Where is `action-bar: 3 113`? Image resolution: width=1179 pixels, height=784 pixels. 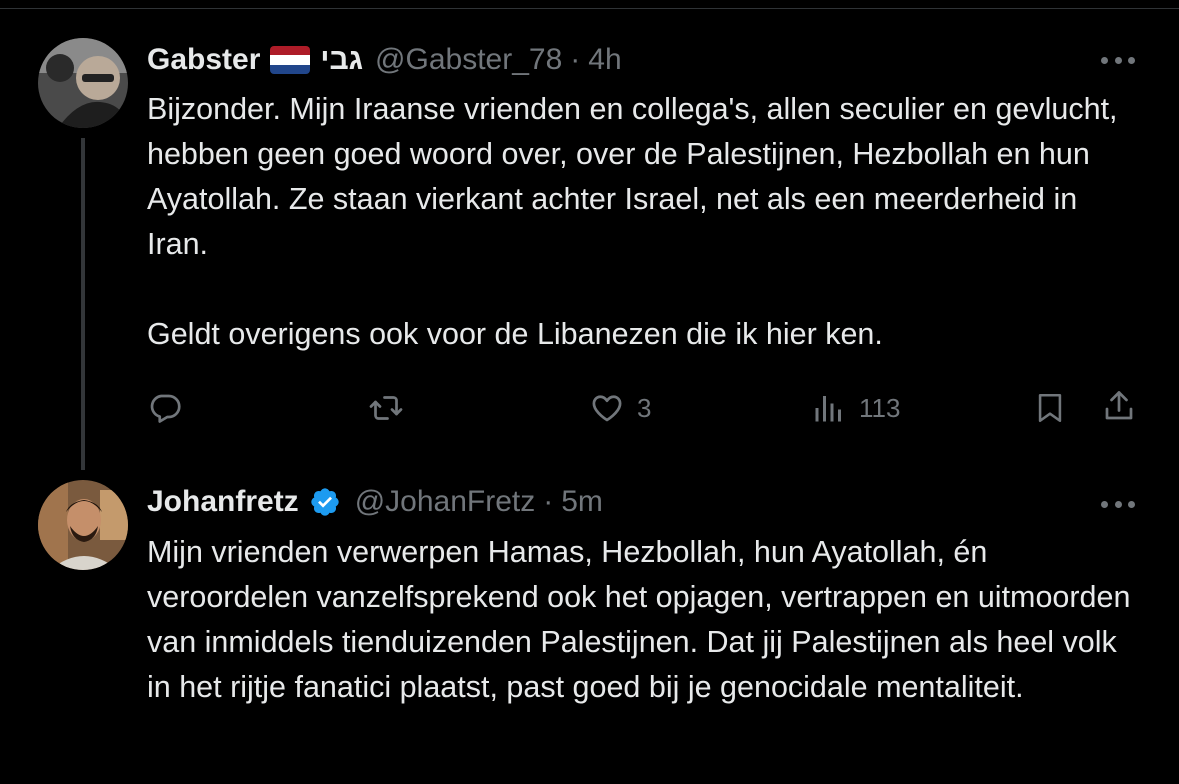 action-bar: 3 113 is located at coordinates (647, 408).